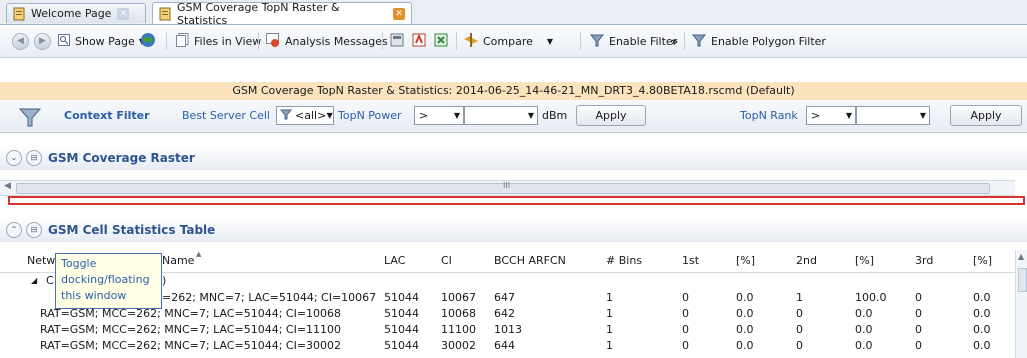 Image resolution: width=1027 pixels, height=358 pixels. What do you see at coordinates (799, 313) in the screenshot?
I see `cell-second: 0` at bounding box center [799, 313].